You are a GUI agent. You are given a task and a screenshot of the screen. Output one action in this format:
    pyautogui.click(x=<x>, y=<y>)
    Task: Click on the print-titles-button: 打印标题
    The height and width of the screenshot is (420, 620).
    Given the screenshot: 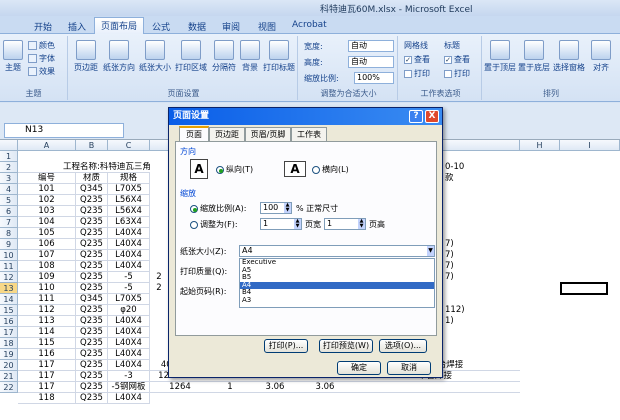 What is the action you would take?
    pyautogui.click(x=279, y=56)
    